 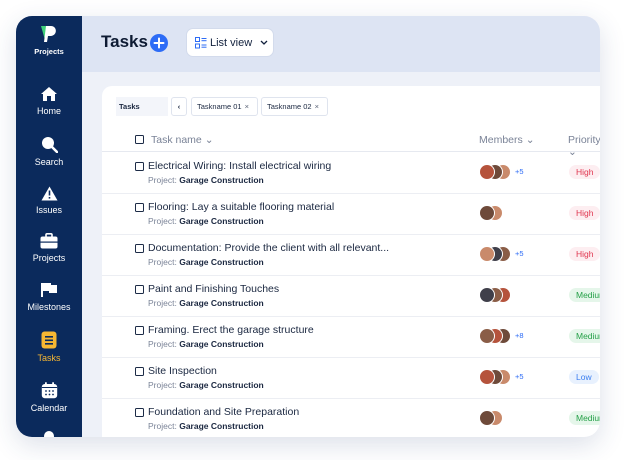 I want to click on sidebar-item-milestones: Milestones, so click(x=49, y=304).